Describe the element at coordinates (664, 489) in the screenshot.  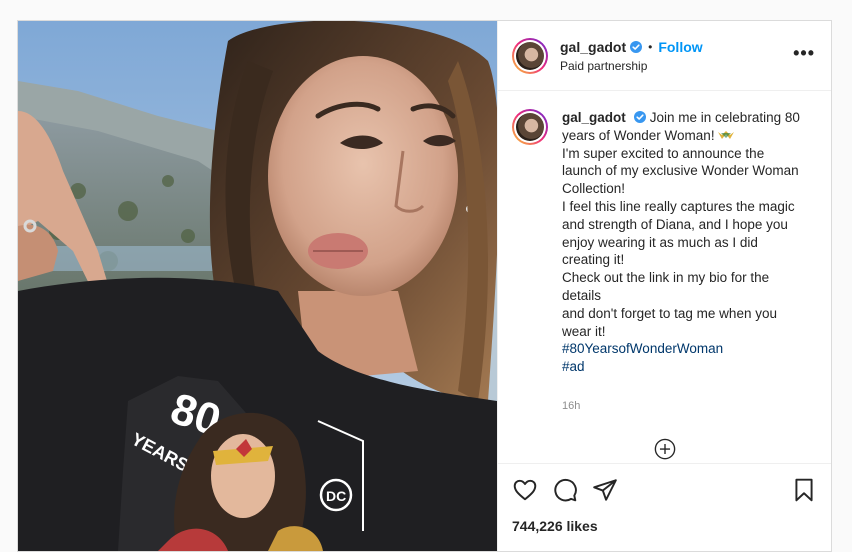
I see `action-bar` at that location.